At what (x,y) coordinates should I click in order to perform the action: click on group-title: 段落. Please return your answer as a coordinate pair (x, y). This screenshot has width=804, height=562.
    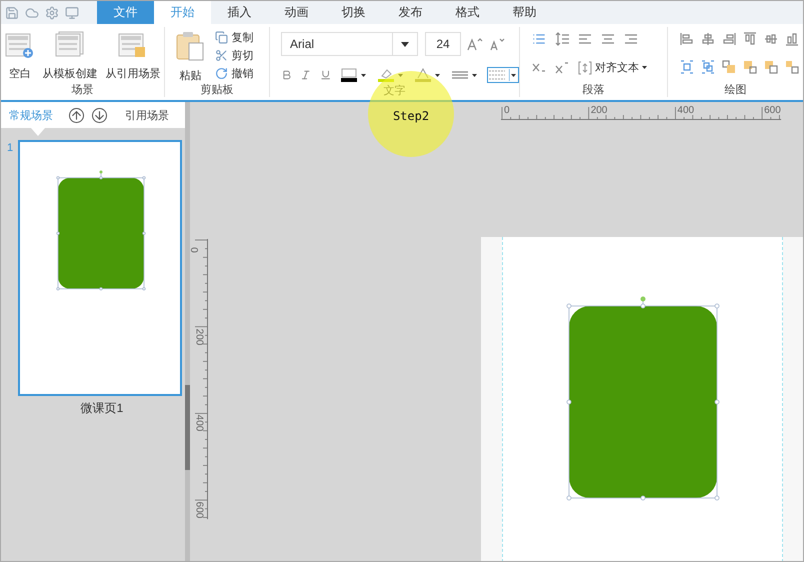
    Looking at the image, I should click on (593, 90).